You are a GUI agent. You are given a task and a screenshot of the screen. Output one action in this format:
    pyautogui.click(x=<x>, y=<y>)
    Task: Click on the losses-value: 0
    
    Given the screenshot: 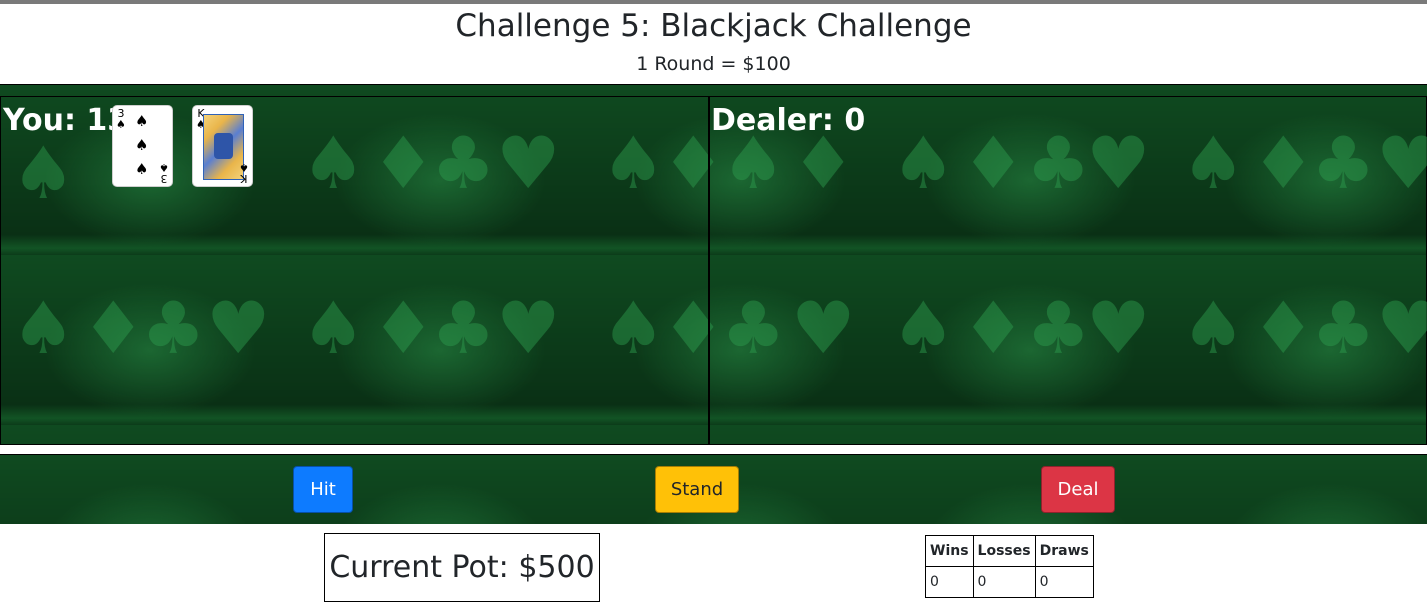 What is the action you would take?
    pyautogui.click(x=1004, y=582)
    